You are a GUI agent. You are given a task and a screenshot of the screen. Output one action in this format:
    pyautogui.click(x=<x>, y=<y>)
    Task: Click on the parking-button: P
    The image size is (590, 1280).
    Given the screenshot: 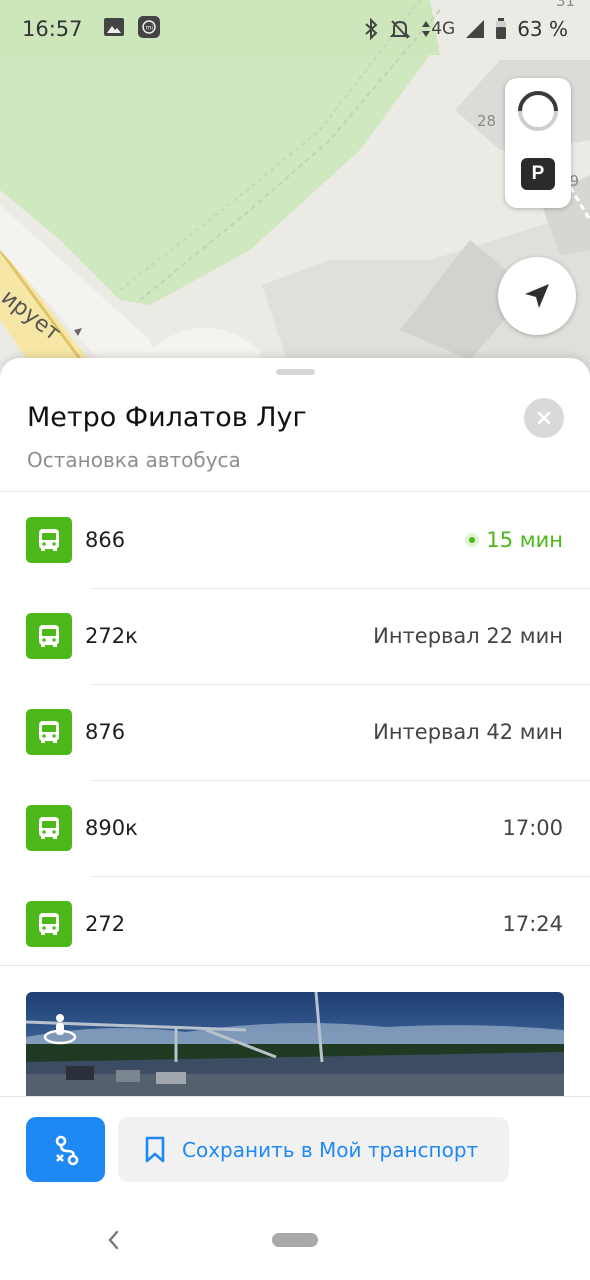 What is the action you would take?
    pyautogui.click(x=538, y=174)
    